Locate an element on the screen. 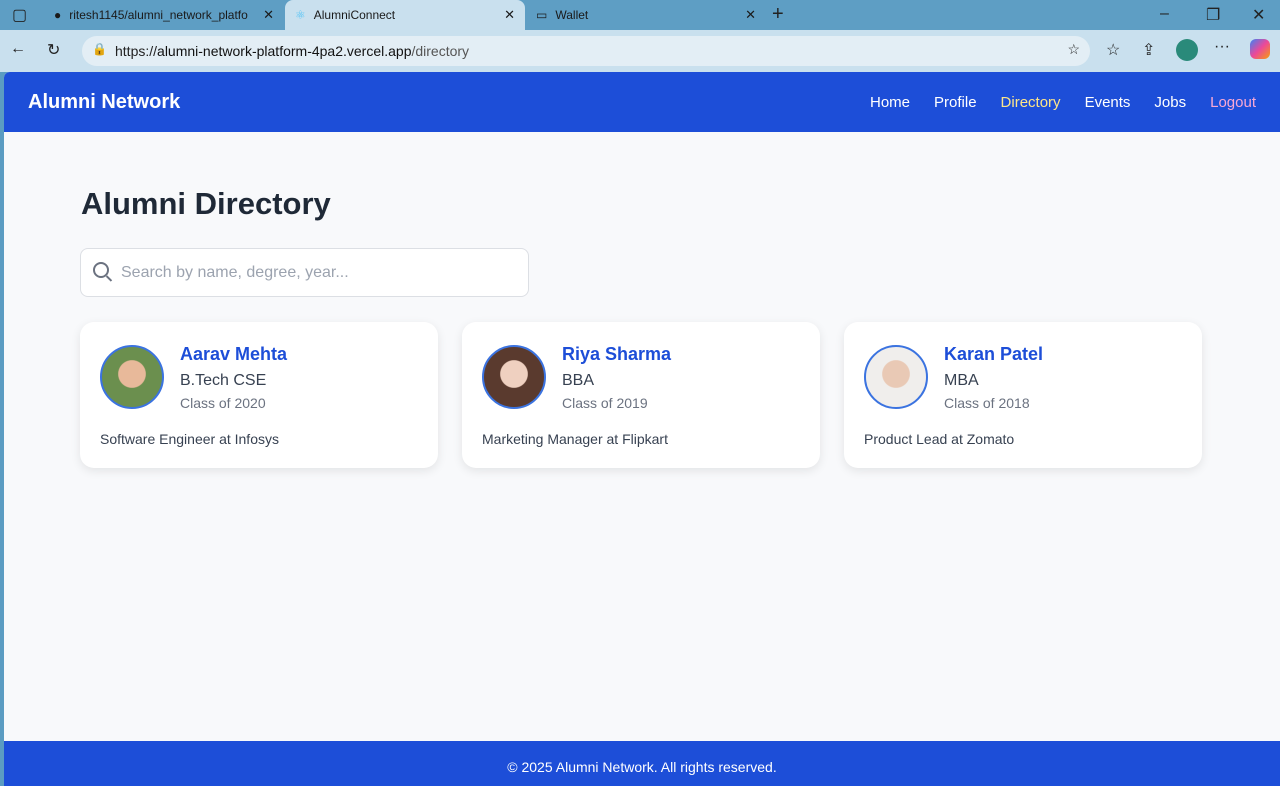 The width and height of the screenshot is (1280, 786). nav-jobs: Jobs is located at coordinates (1170, 102).